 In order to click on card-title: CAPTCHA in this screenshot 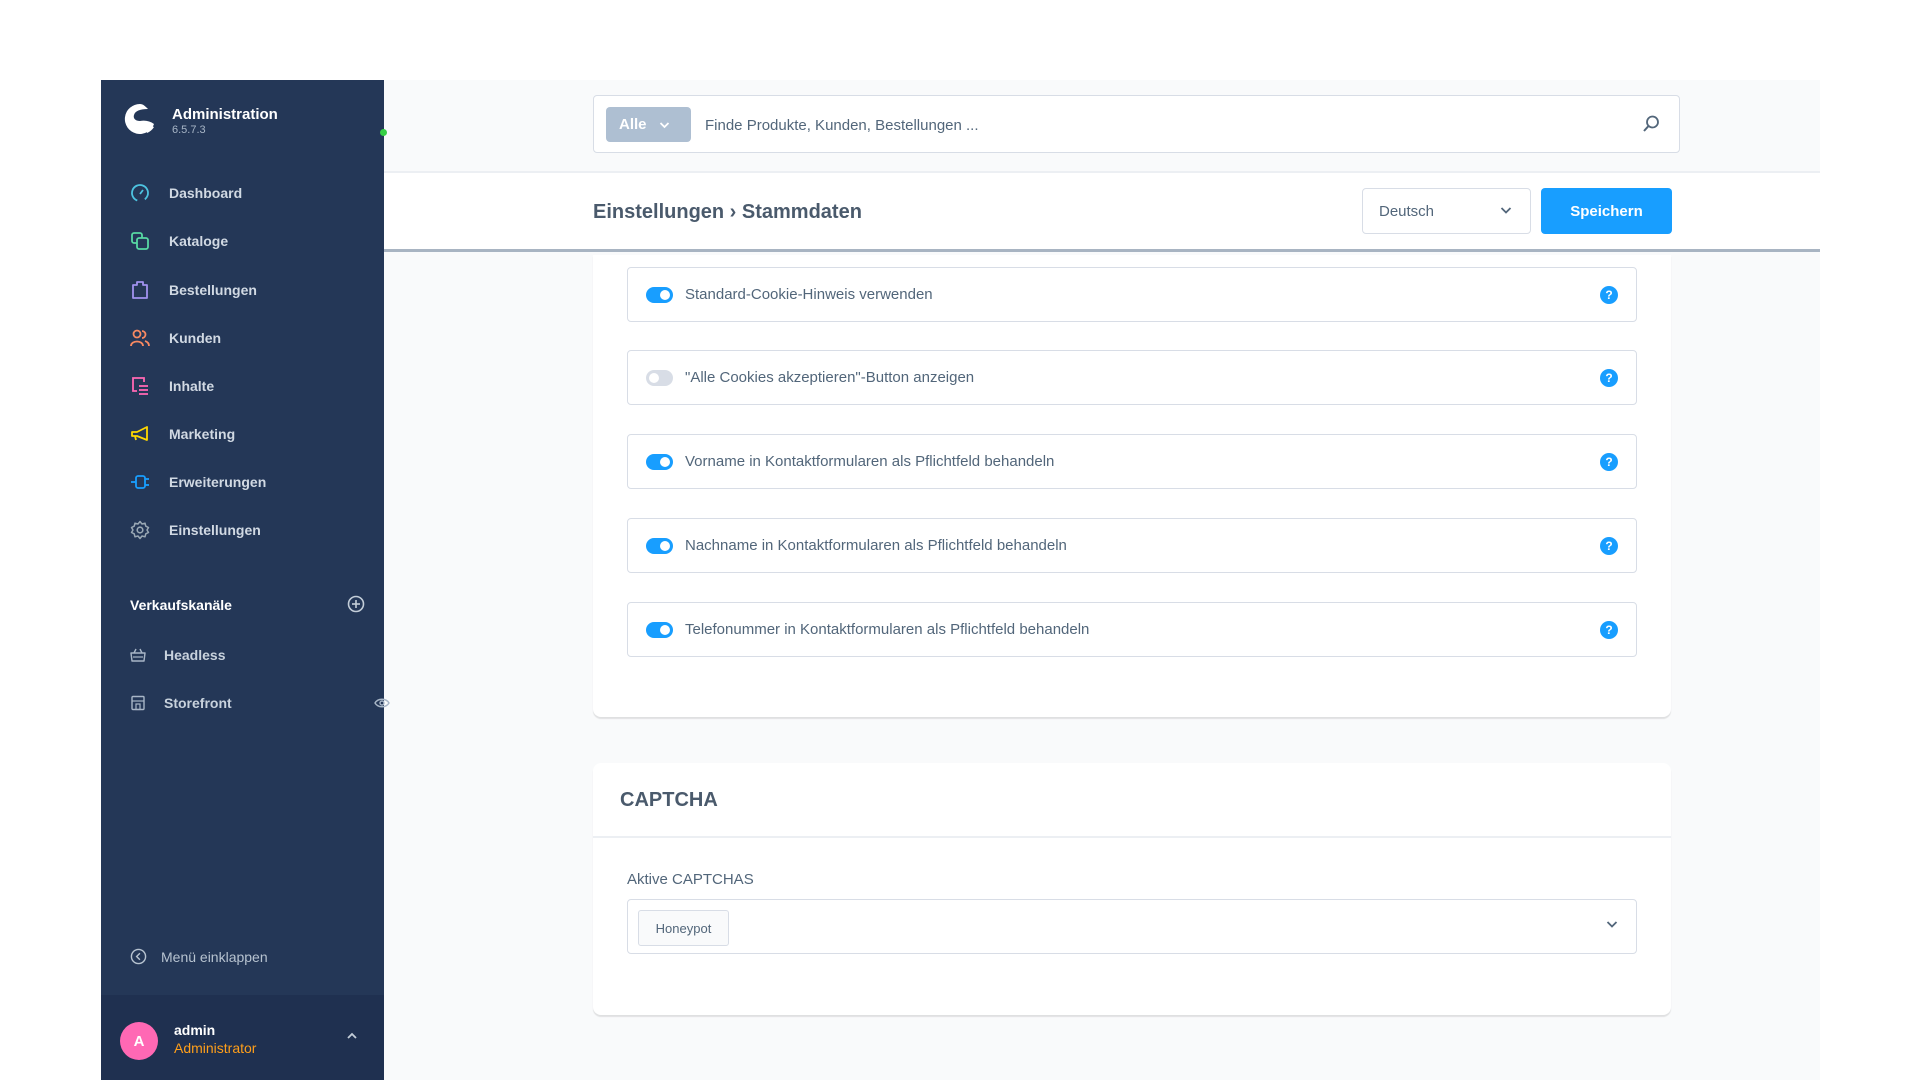, I will do `click(669, 800)`.